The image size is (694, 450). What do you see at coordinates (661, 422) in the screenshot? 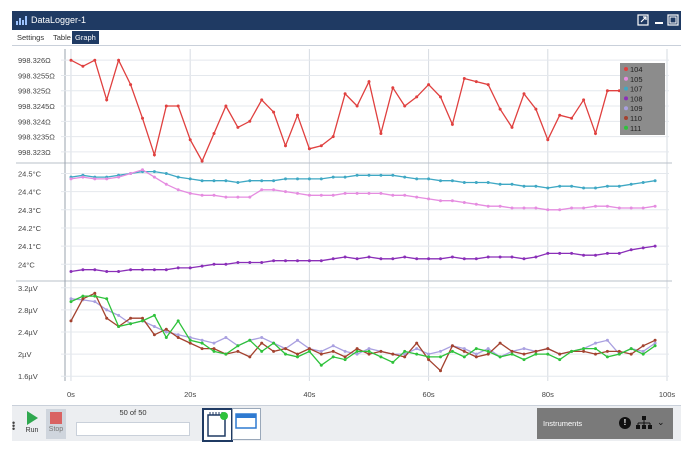
I see `chevron-down-icon: ⌄` at bounding box center [661, 422].